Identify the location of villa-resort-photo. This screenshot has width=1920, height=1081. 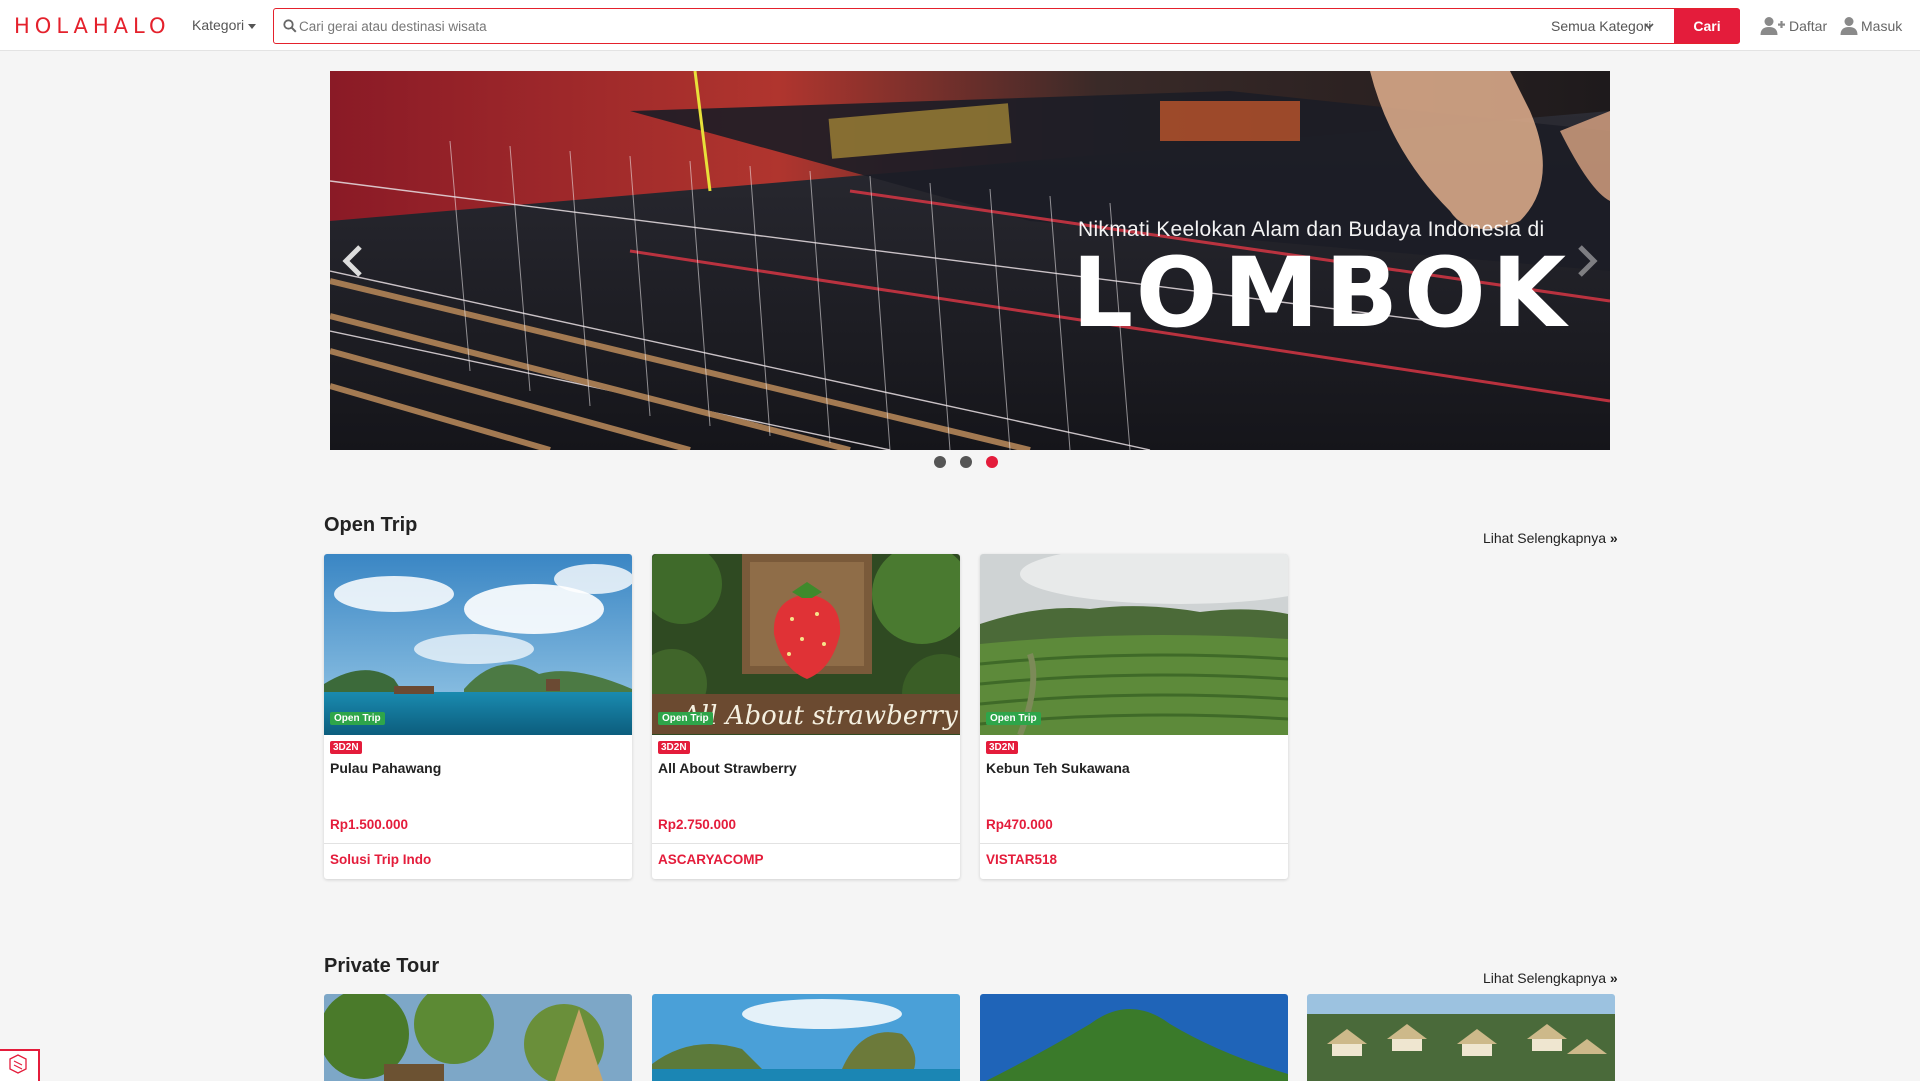
(1461, 1037).